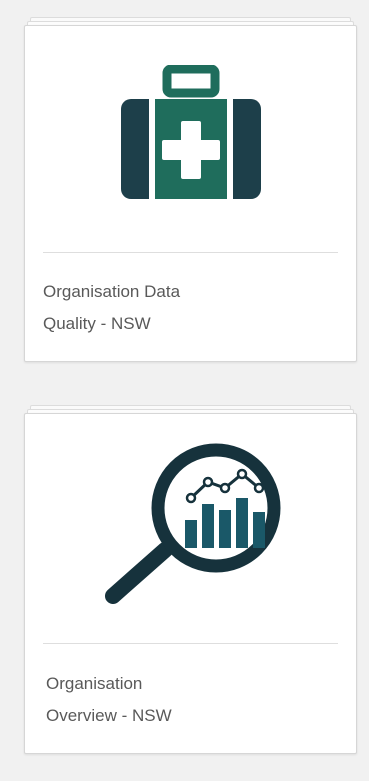  I want to click on card-title-line: Overview - NSW, so click(109, 715).